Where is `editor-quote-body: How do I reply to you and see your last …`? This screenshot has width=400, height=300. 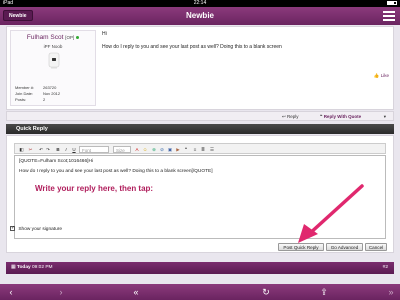 editor-quote-body: How do I reply to you and see your last … is located at coordinates (116, 171).